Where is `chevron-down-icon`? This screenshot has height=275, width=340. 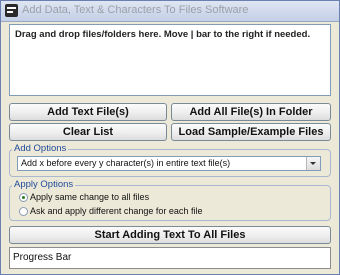
chevron-down-icon is located at coordinates (313, 163).